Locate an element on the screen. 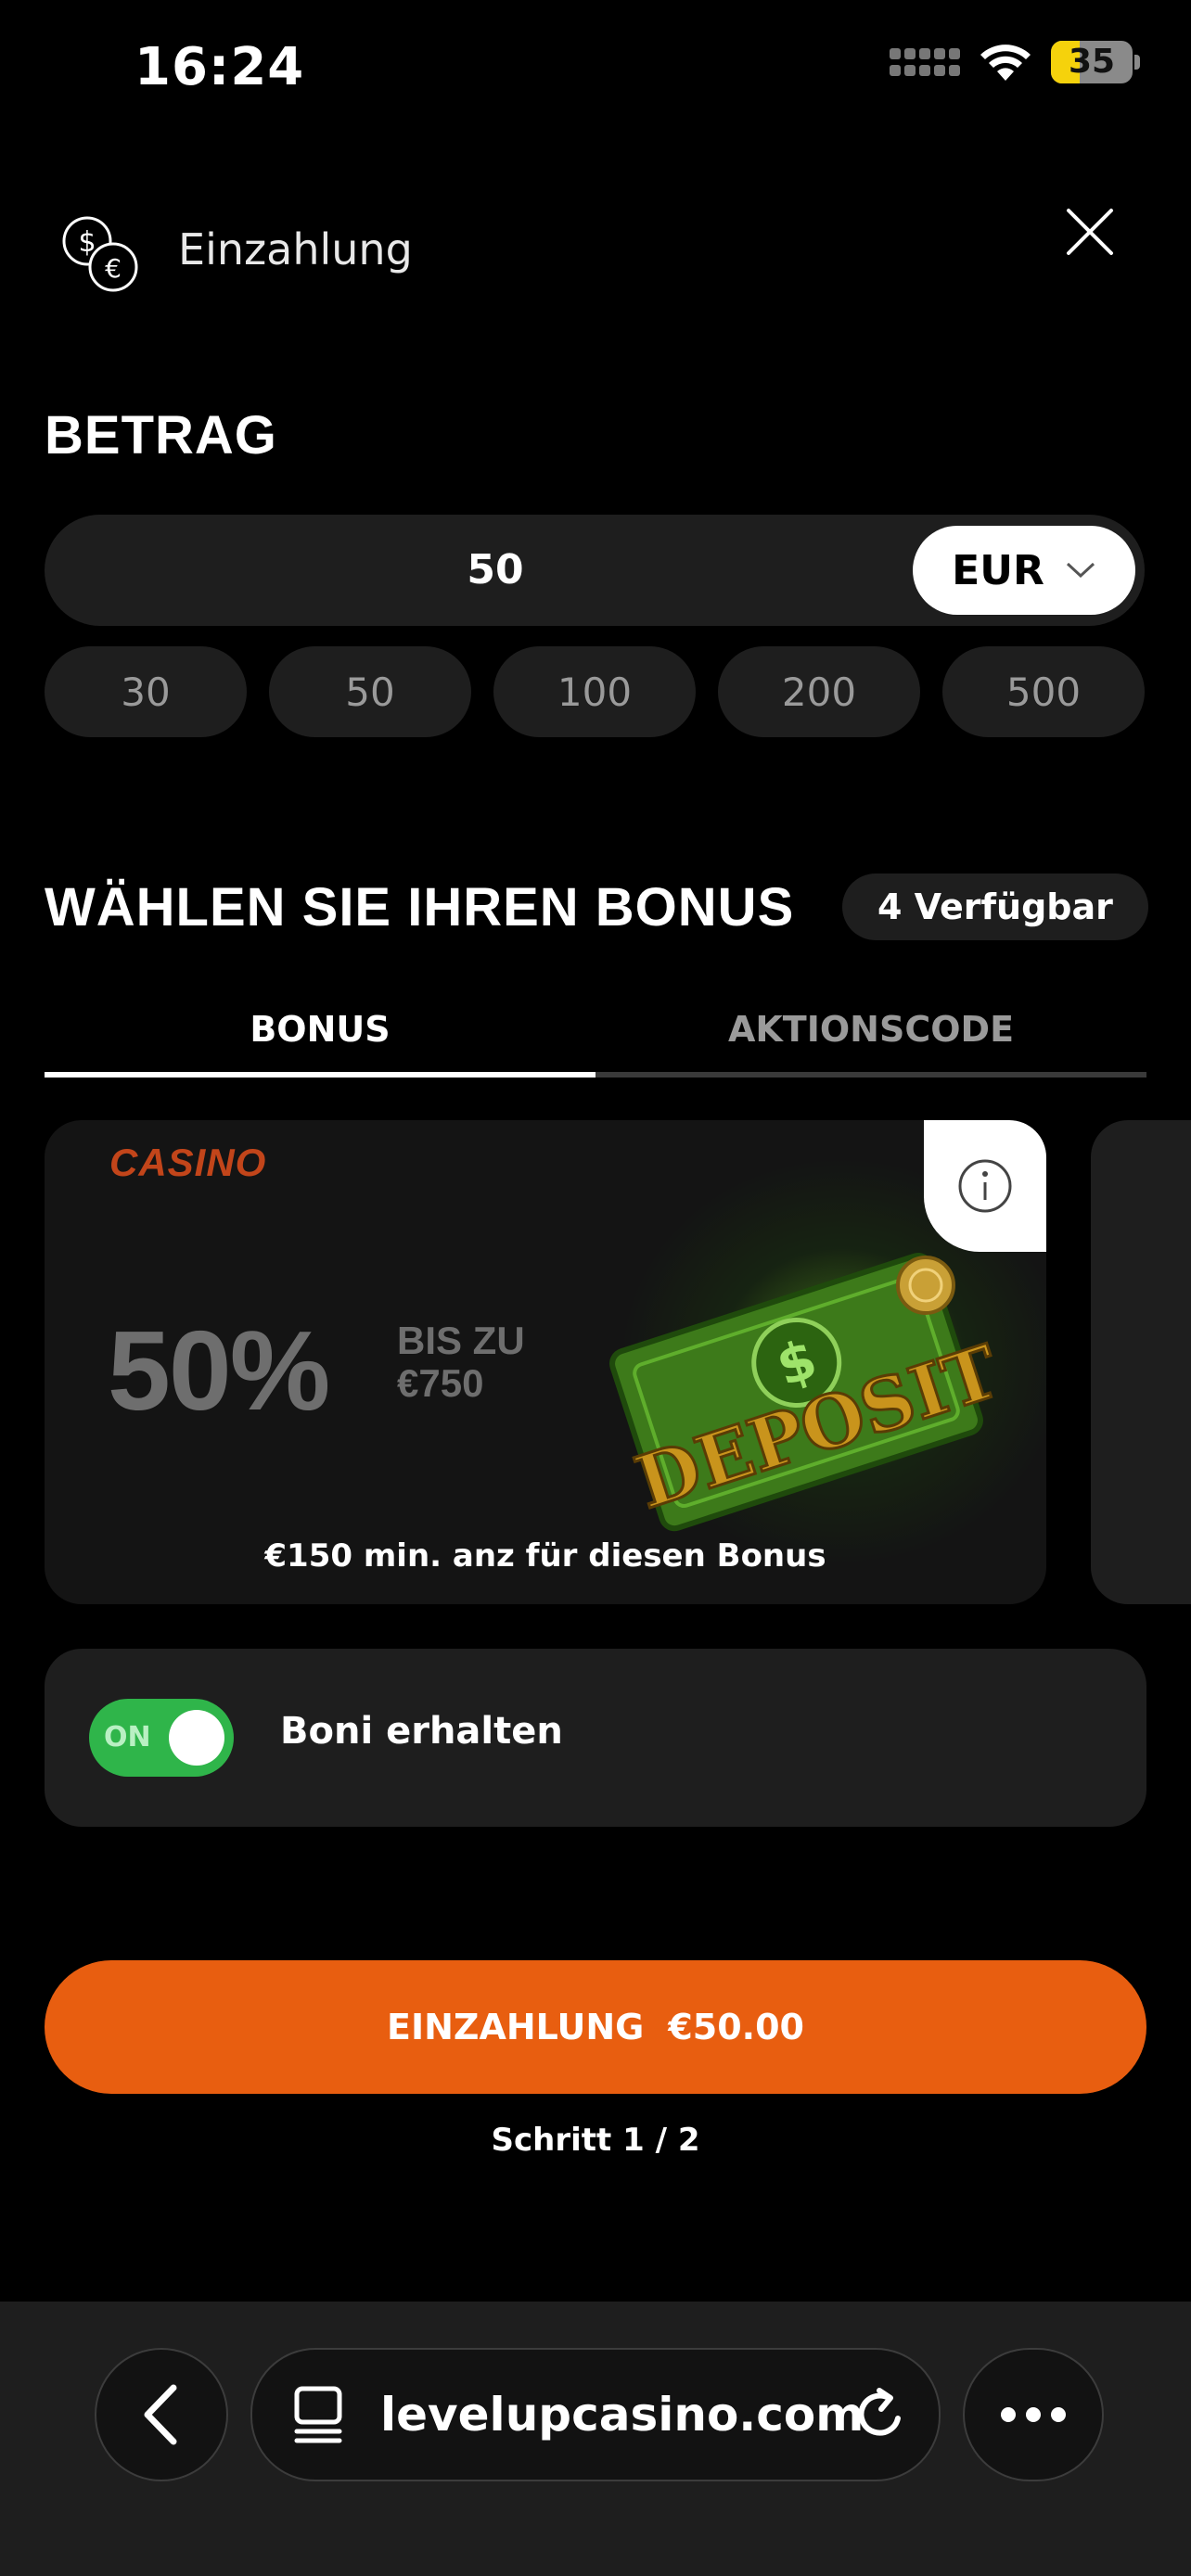 This screenshot has width=1191, height=2576. toggle-knob is located at coordinates (196, 1738).